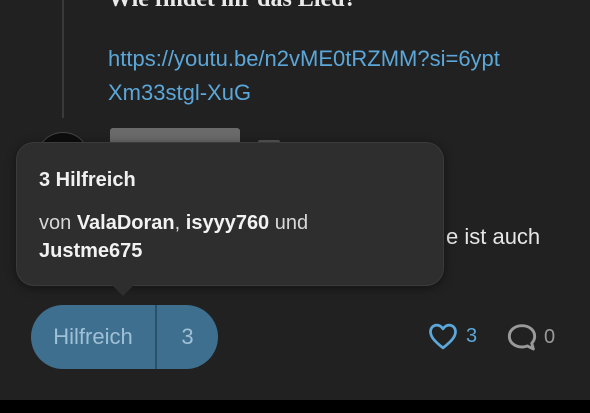 The image size is (590, 413). Describe the element at coordinates (229, 237) in the screenshot. I see `tooltip-users: von ValaDoran, isyyy760 und Justme675` at that location.